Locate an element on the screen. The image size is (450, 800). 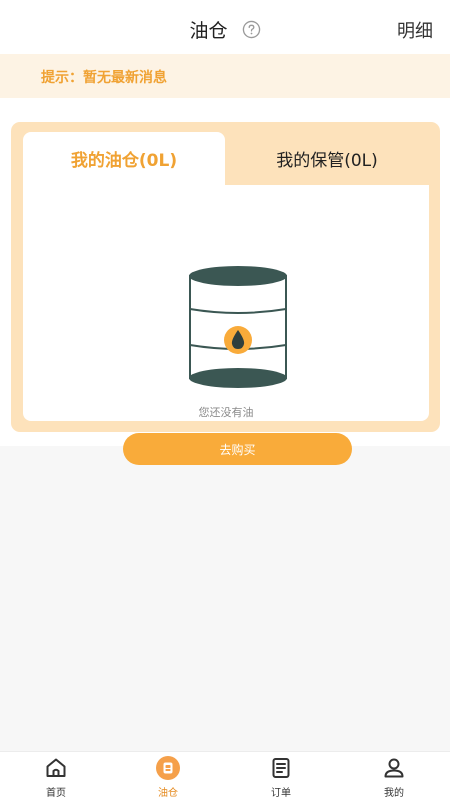
tabbar-item-profile: 我的 is located at coordinates (394, 778).